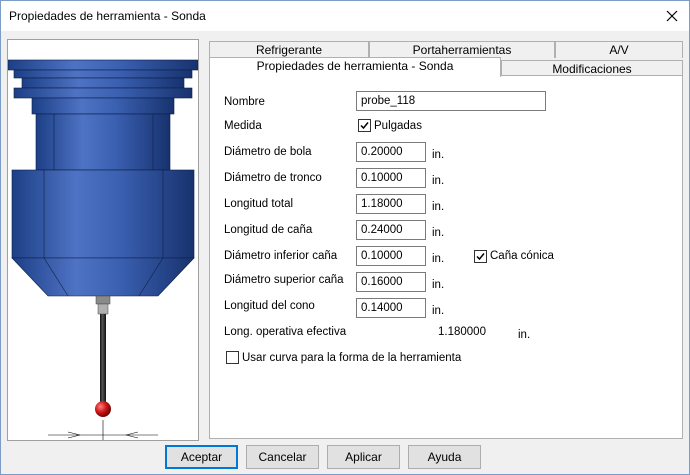 This screenshot has width=690, height=475. What do you see at coordinates (391, 152) in the screenshot?
I see `ball-diameter-input: 0.20000` at bounding box center [391, 152].